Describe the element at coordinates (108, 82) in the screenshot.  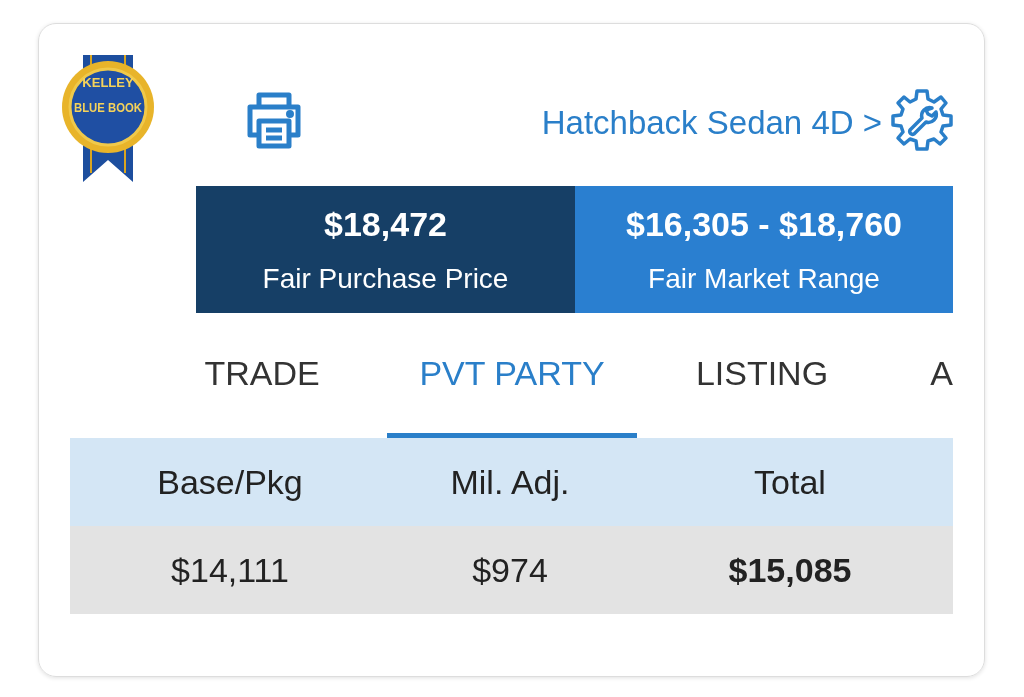
I see `logo-text: KELLEY` at that location.